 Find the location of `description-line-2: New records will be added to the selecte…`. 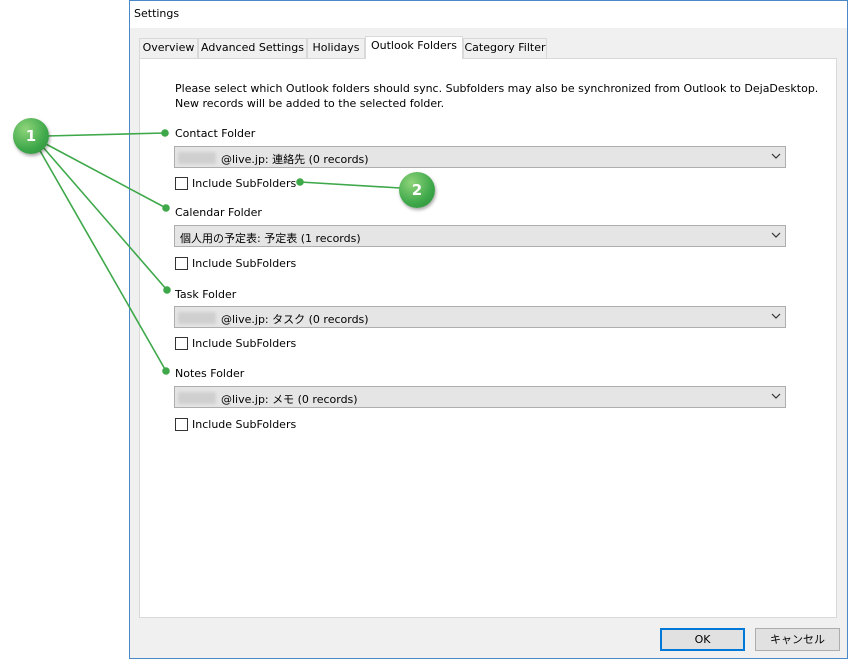

description-line-2: New records will be added to the selecte… is located at coordinates (310, 103).